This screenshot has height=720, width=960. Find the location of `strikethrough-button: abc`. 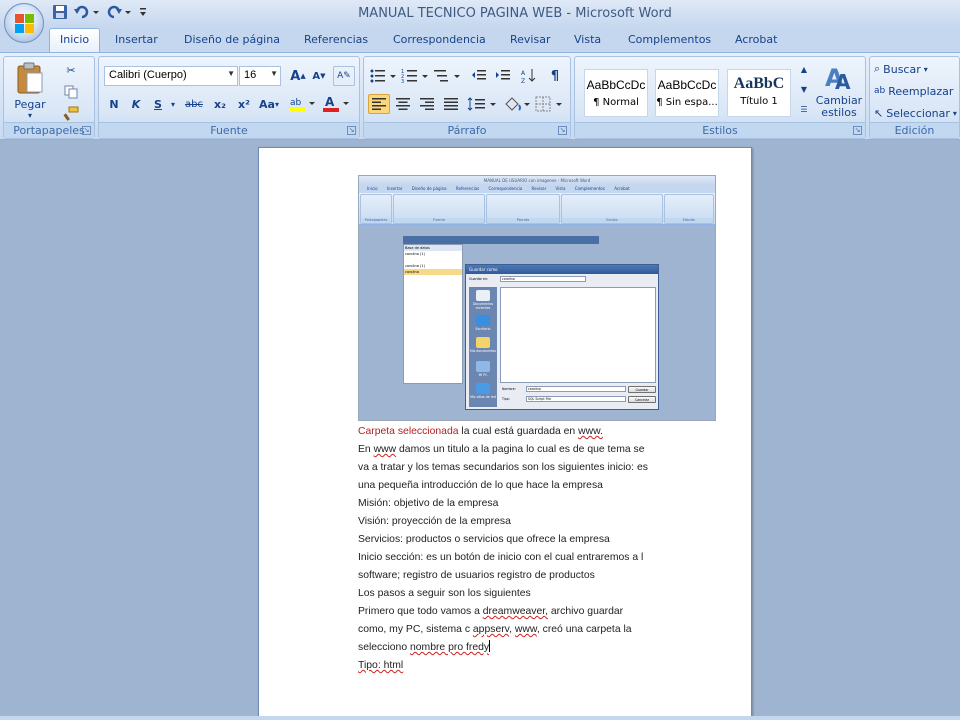

strikethrough-button: abc is located at coordinates (194, 104).